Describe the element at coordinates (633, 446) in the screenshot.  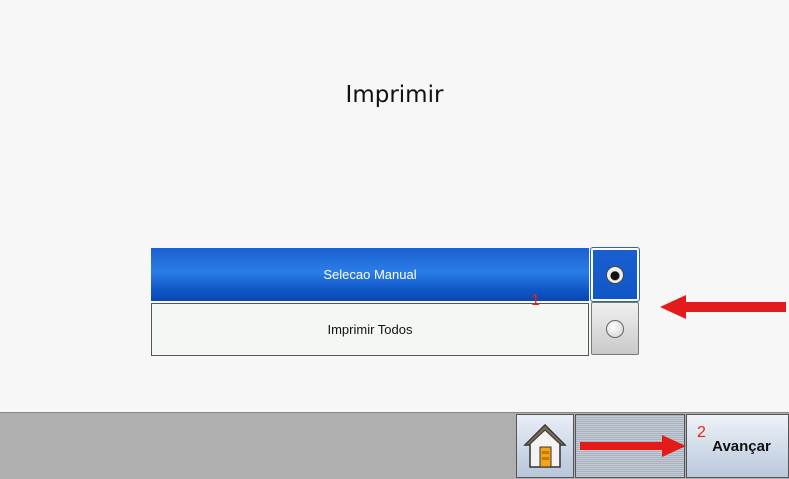
I see `annotation-arrow-right-icon` at that location.